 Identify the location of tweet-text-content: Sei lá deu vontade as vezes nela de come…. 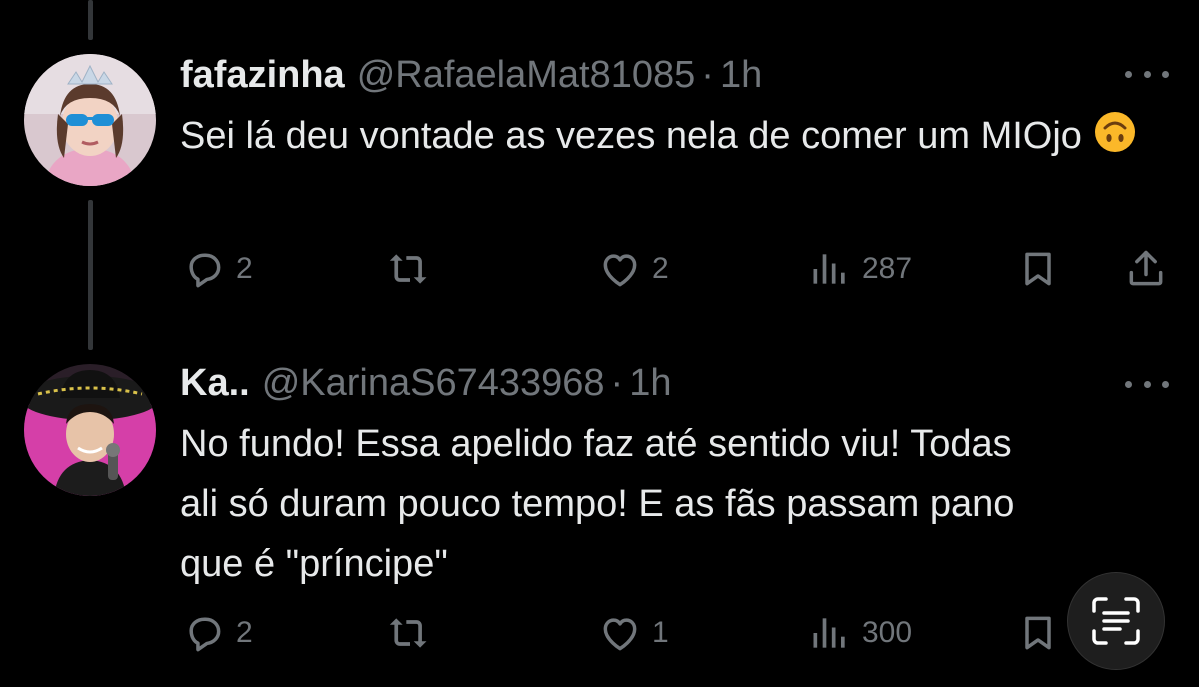
(631, 136).